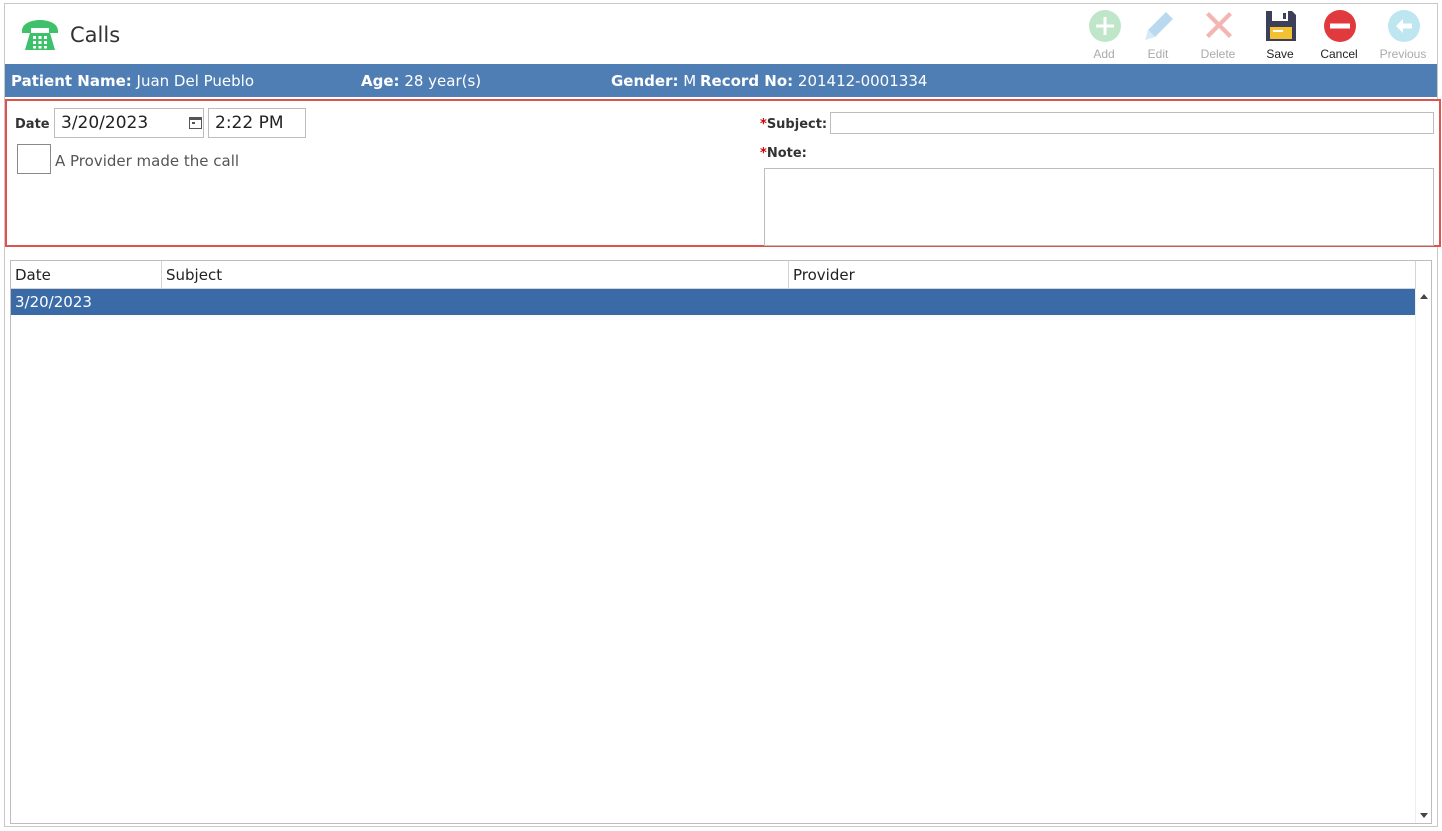 The width and height of the screenshot is (1442, 831). I want to click on cancel-button: Cancel, so click(1339, 35).